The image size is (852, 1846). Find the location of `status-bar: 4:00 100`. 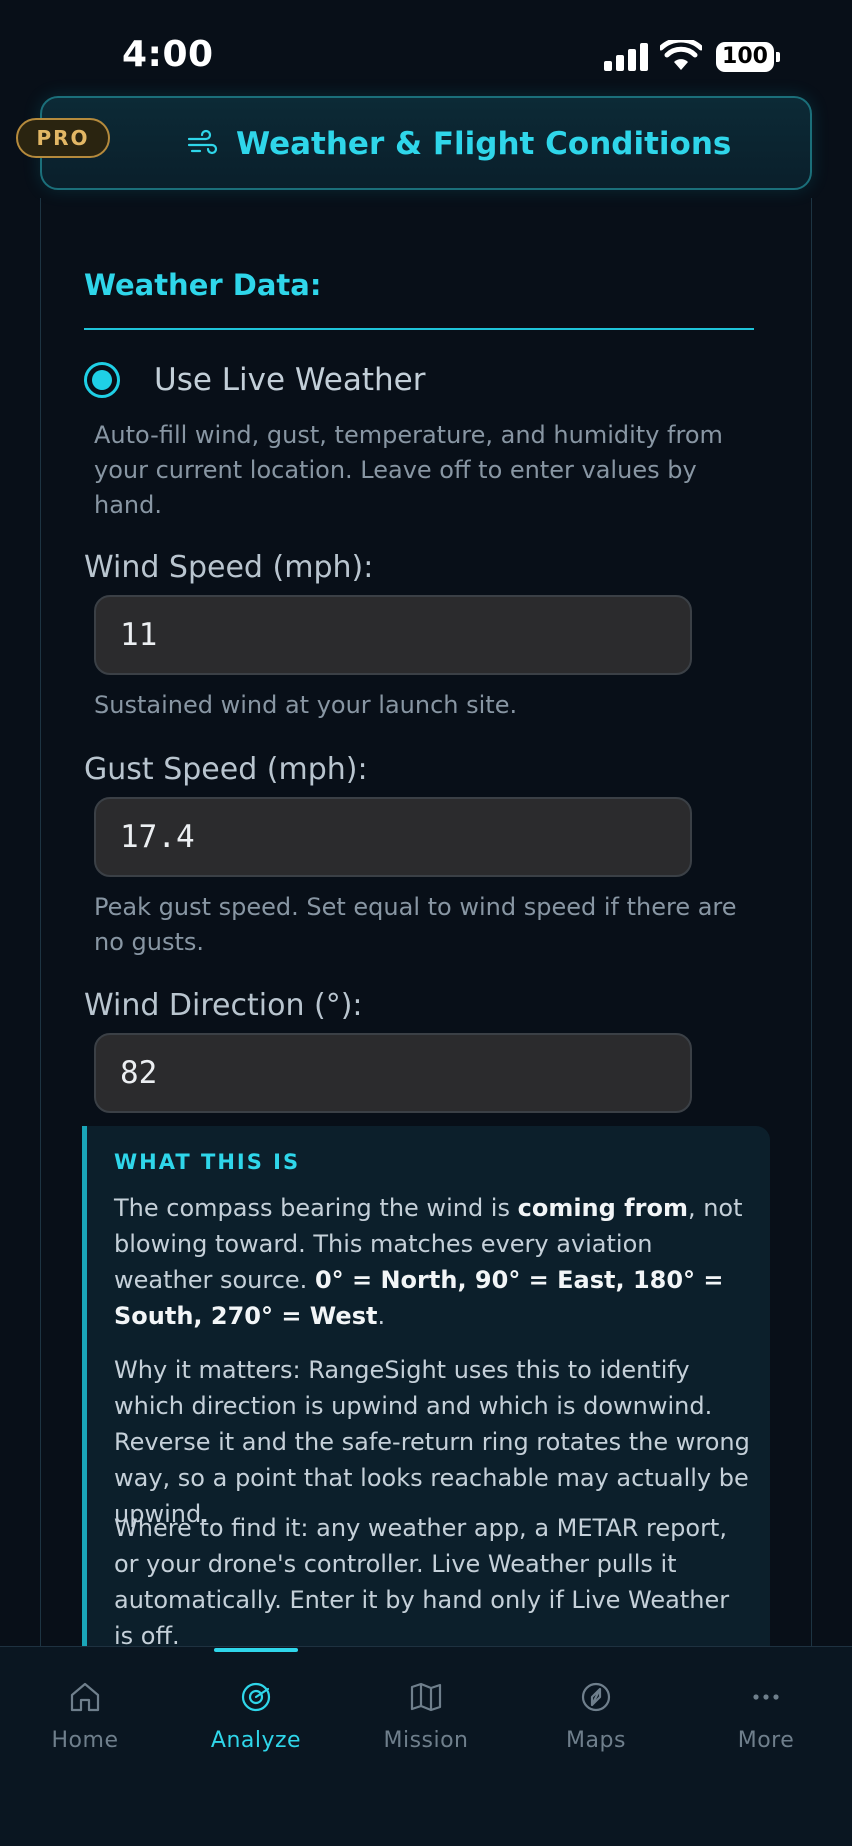

status-bar: 4:00 100 is located at coordinates (426, 48).